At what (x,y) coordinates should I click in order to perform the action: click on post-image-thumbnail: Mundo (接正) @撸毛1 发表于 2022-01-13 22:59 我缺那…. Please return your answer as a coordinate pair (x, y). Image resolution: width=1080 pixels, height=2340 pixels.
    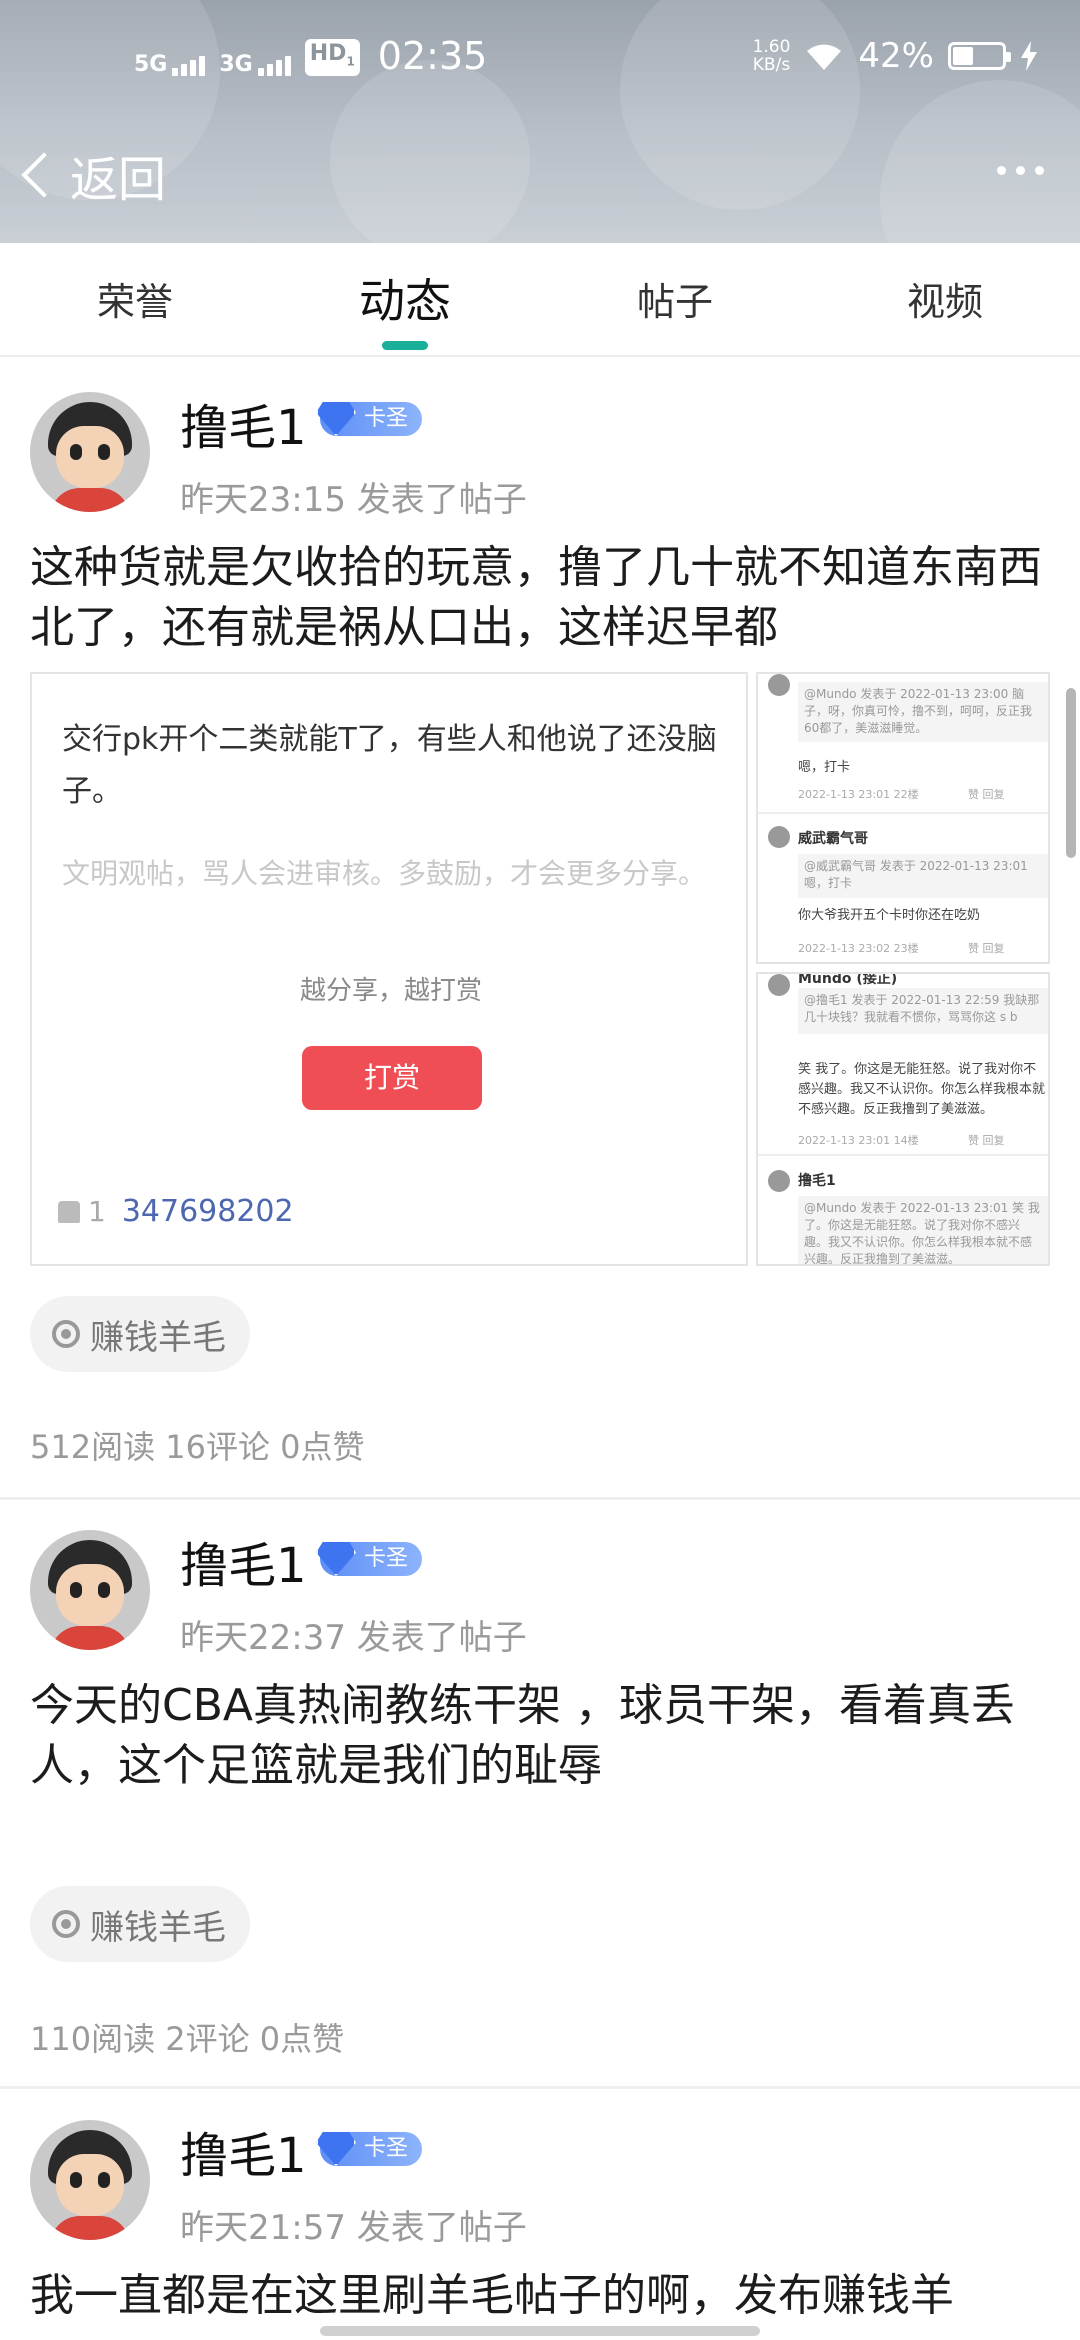
    Looking at the image, I should click on (903, 1119).